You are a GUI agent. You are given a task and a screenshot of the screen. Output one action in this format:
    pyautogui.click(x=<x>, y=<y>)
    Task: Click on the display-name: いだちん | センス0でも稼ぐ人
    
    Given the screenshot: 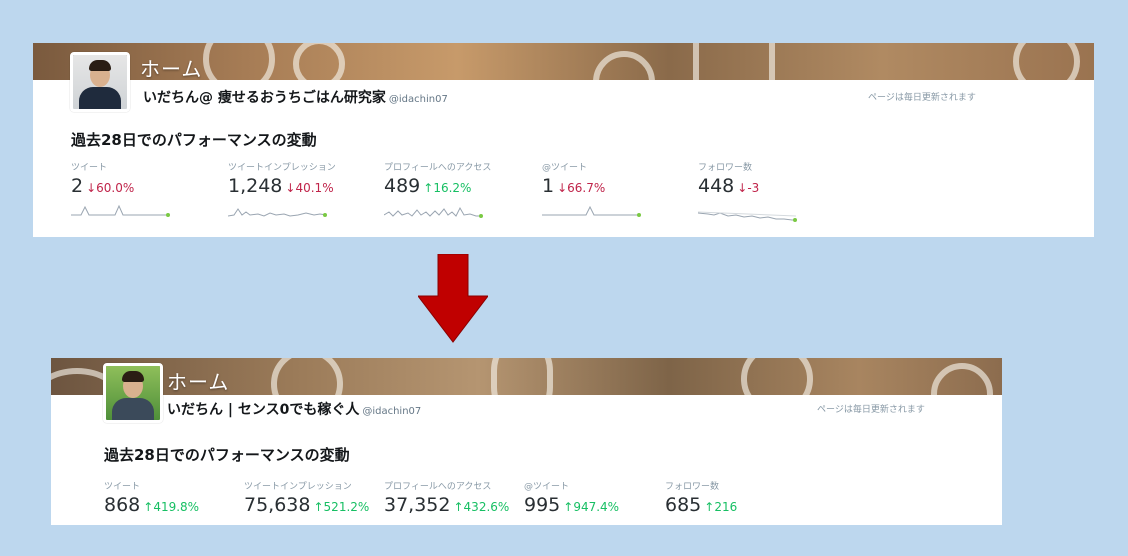 What is the action you would take?
    pyautogui.click(x=263, y=410)
    